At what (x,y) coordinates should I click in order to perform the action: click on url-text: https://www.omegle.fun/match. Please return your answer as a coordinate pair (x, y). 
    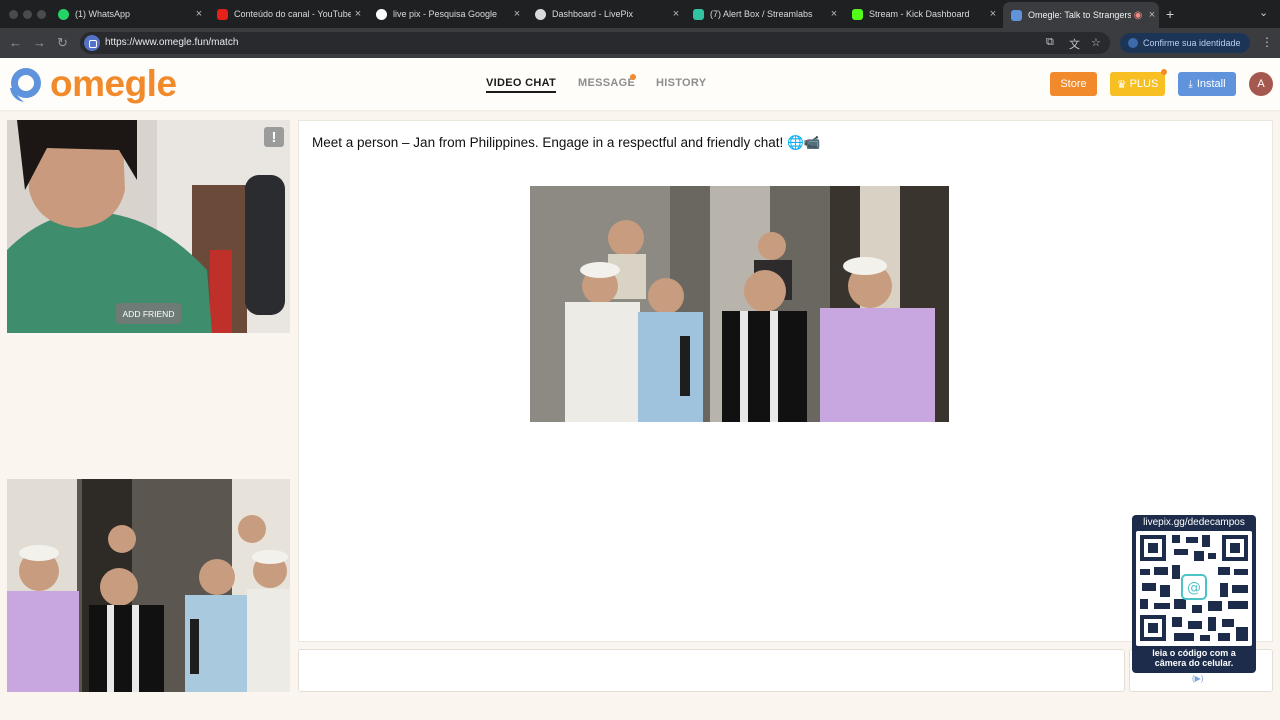
    Looking at the image, I should click on (171, 42).